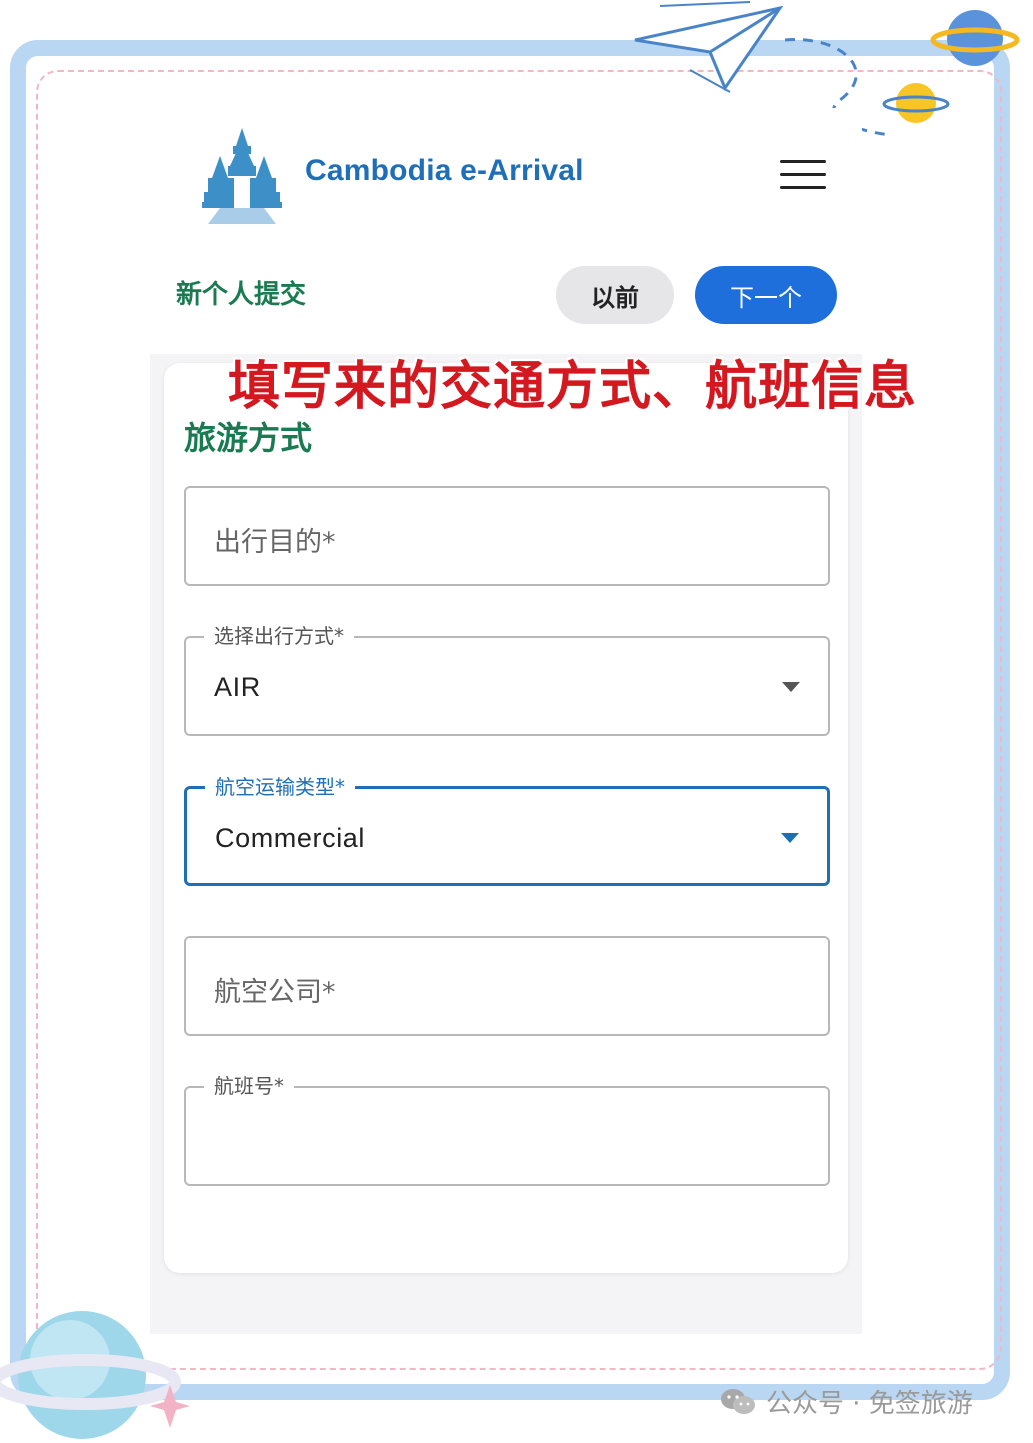  What do you see at coordinates (444, 170) in the screenshot?
I see `app-title: Cambodia e-Arrival` at bounding box center [444, 170].